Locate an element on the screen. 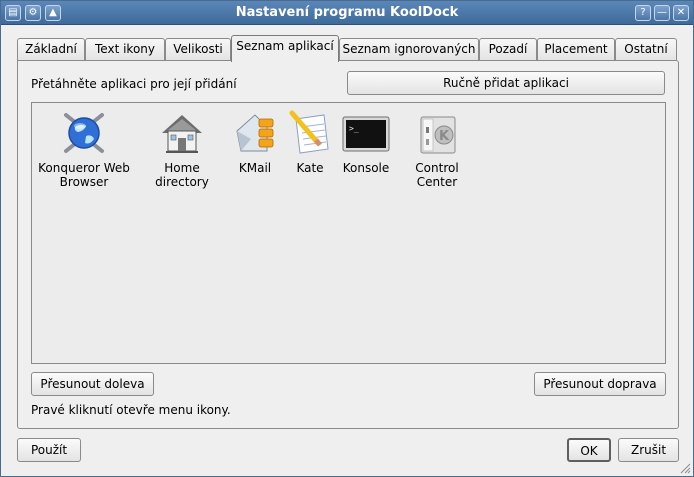 The height and width of the screenshot is (477, 694). app-label: Konsole is located at coordinates (366, 168).